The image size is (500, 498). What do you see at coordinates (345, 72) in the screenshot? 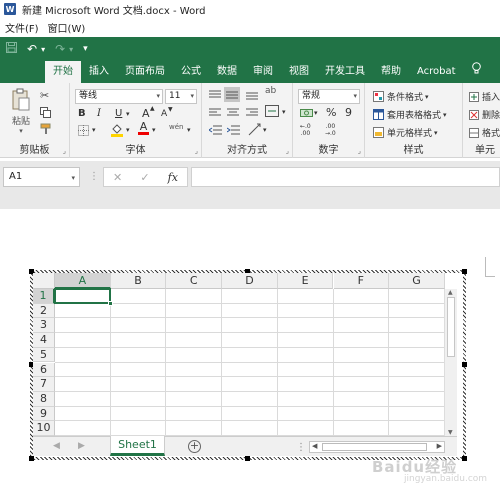
I see `tab-developer: 开发工具` at bounding box center [345, 72].